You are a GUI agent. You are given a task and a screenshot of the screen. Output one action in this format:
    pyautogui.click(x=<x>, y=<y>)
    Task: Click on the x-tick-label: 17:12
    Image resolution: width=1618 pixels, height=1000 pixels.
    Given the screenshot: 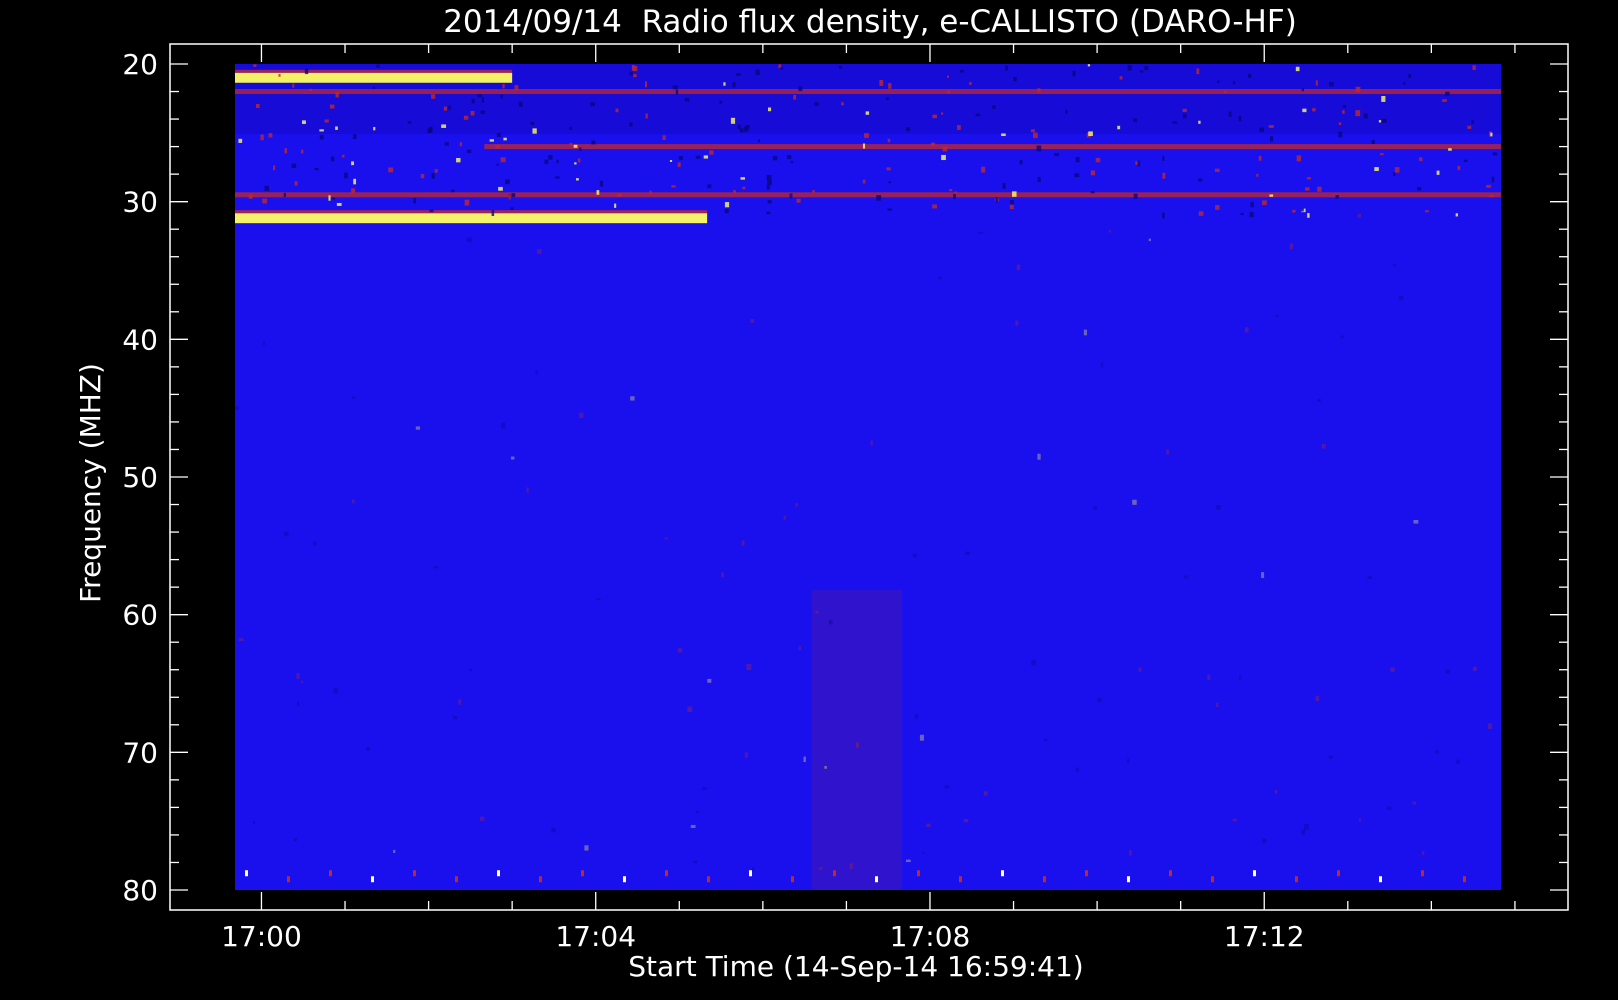 What is the action you would take?
    pyautogui.click(x=1264, y=936)
    